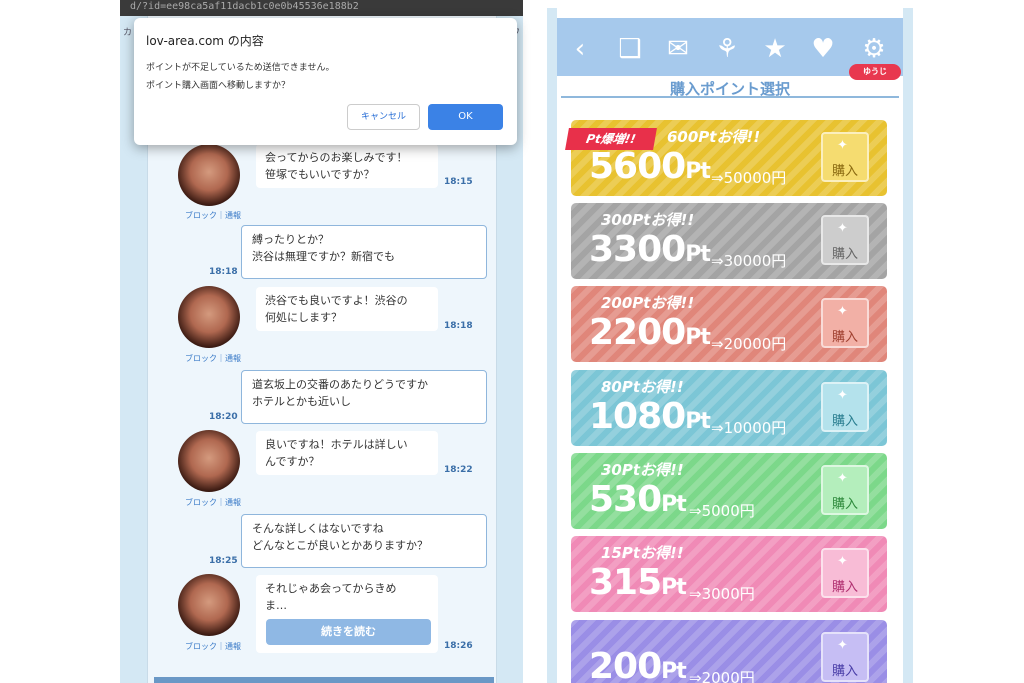  I want to click on bookmark-icon: ★, so click(775, 49).